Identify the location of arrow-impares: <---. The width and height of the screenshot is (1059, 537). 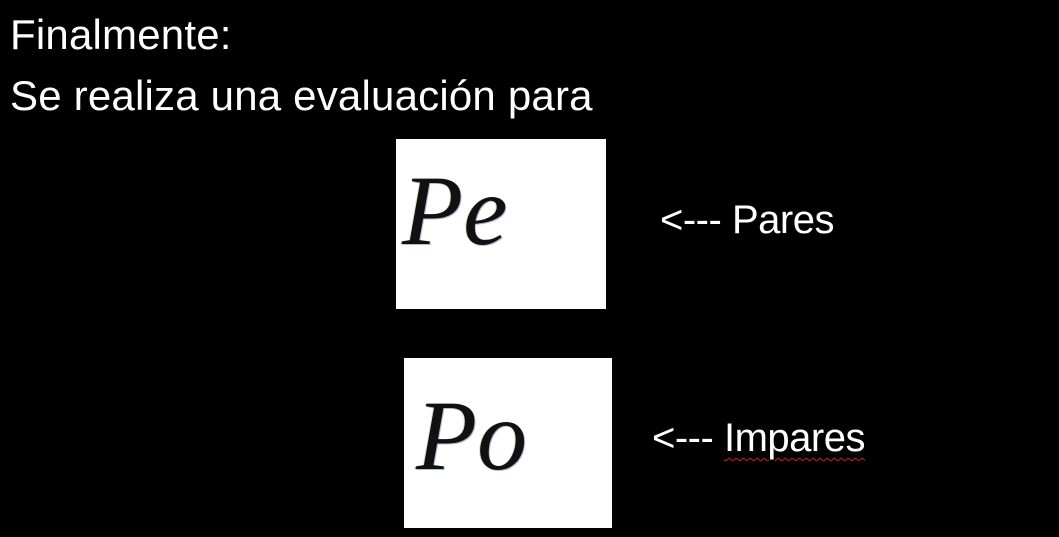
(683, 438).